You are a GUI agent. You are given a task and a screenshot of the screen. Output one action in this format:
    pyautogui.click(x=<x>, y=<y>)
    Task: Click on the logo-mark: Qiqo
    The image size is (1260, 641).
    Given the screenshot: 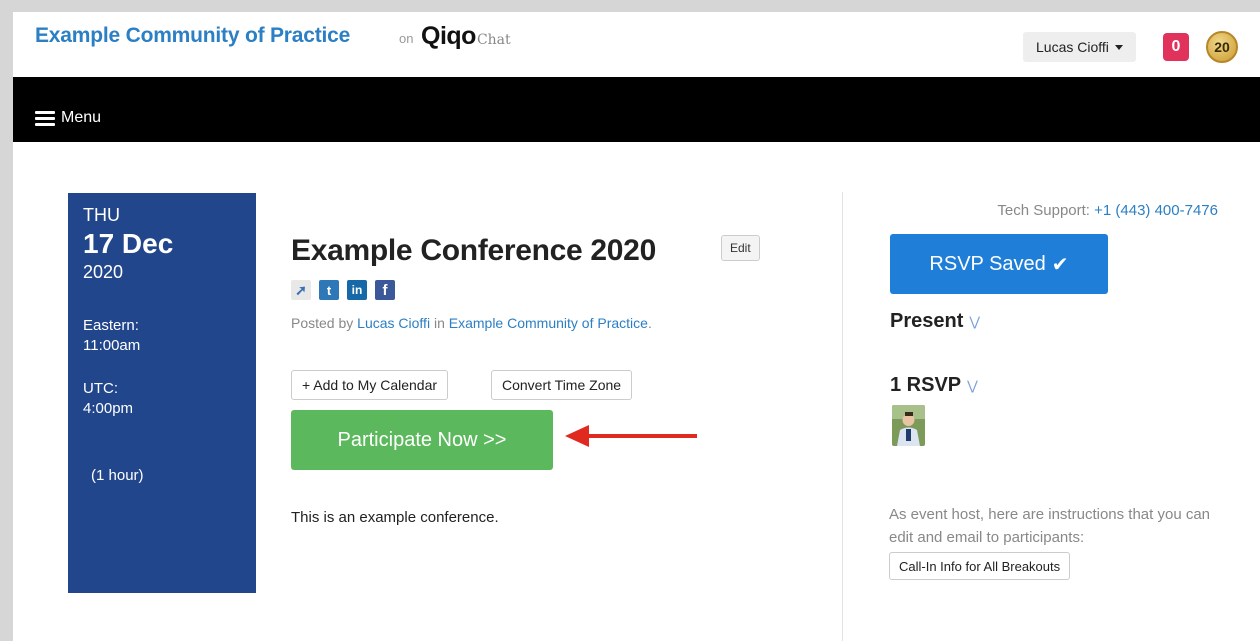 What is the action you would take?
    pyautogui.click(x=448, y=36)
    